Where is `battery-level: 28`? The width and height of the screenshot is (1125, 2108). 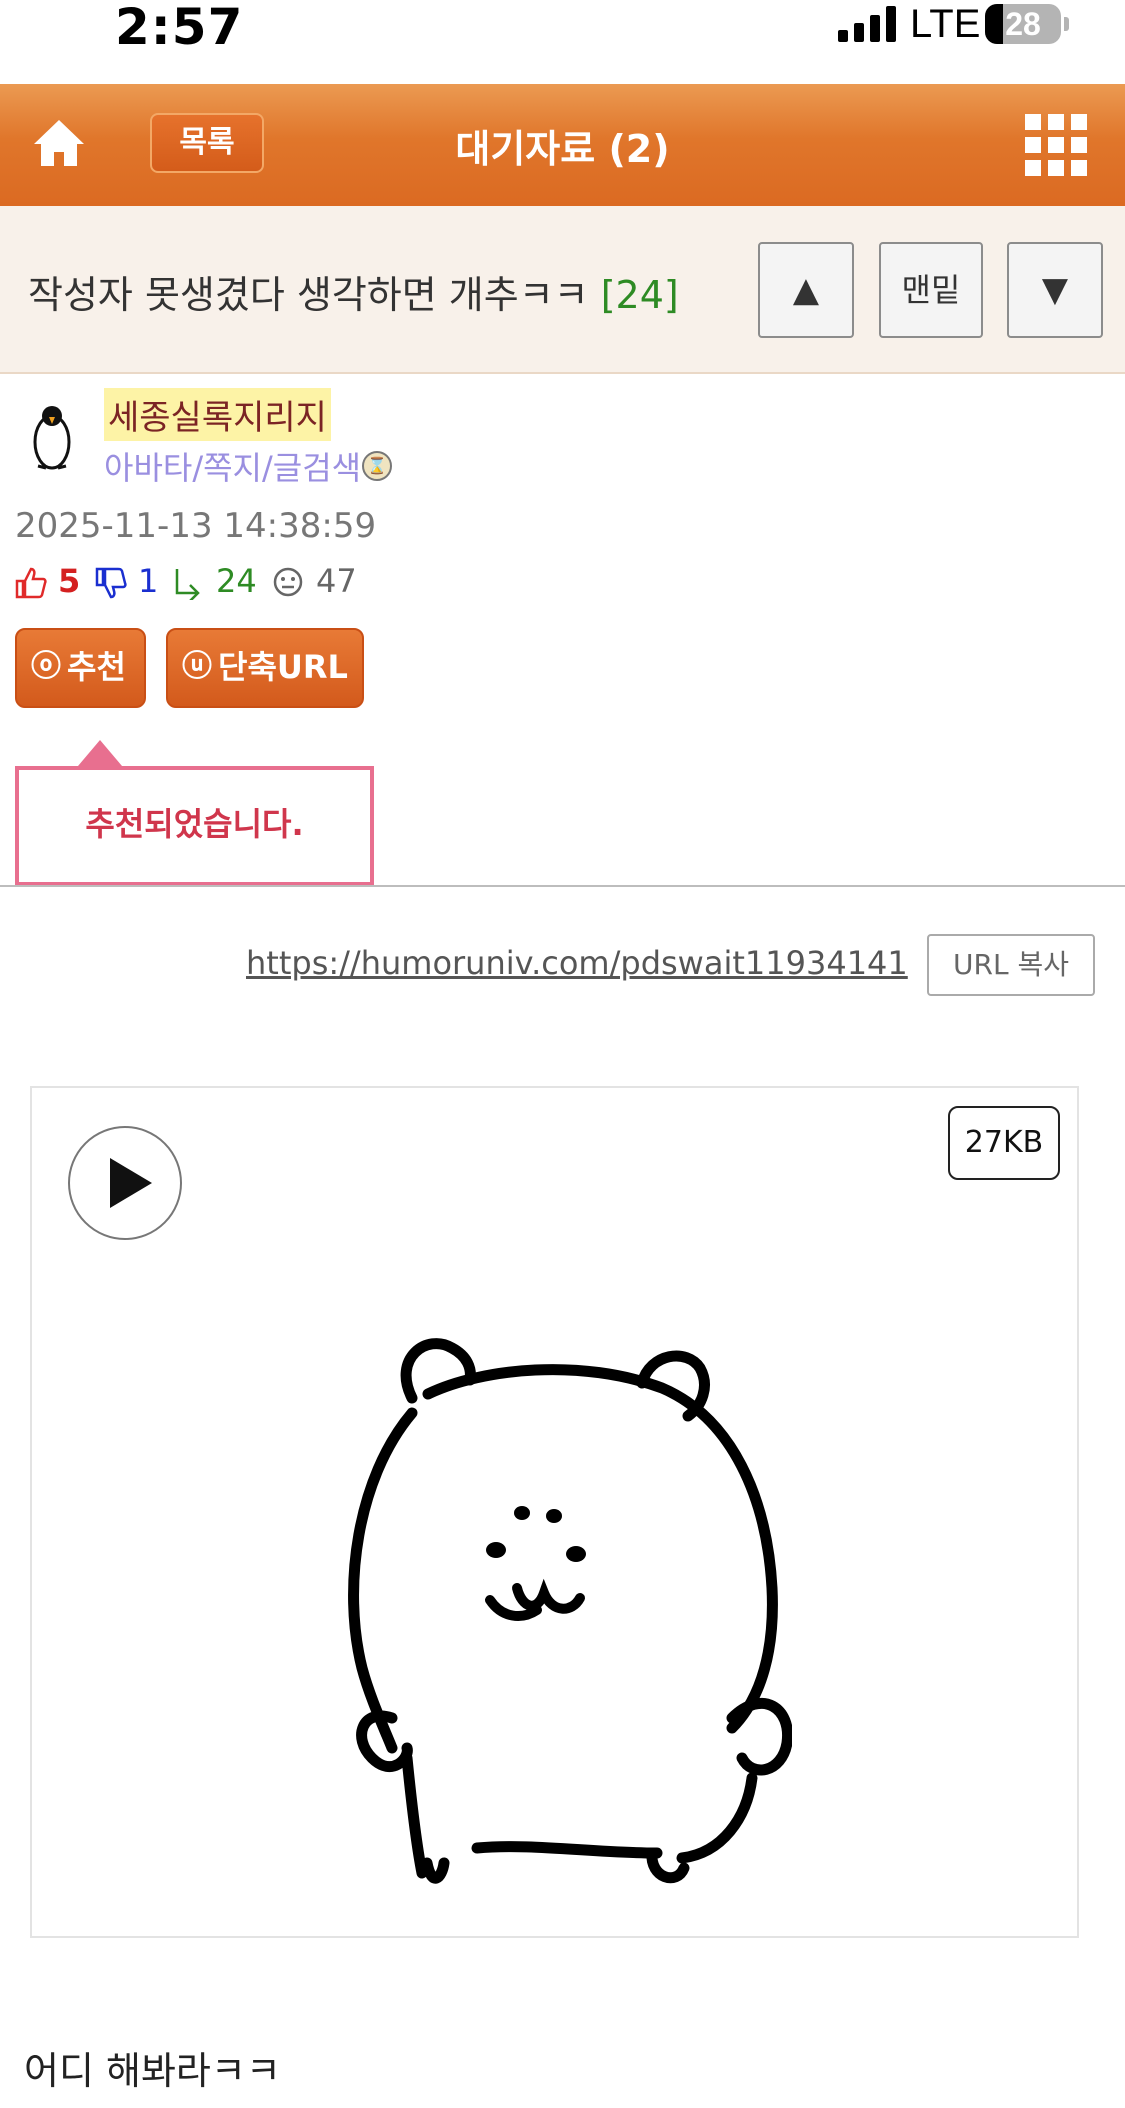
battery-level: 28 is located at coordinates (1023, 24).